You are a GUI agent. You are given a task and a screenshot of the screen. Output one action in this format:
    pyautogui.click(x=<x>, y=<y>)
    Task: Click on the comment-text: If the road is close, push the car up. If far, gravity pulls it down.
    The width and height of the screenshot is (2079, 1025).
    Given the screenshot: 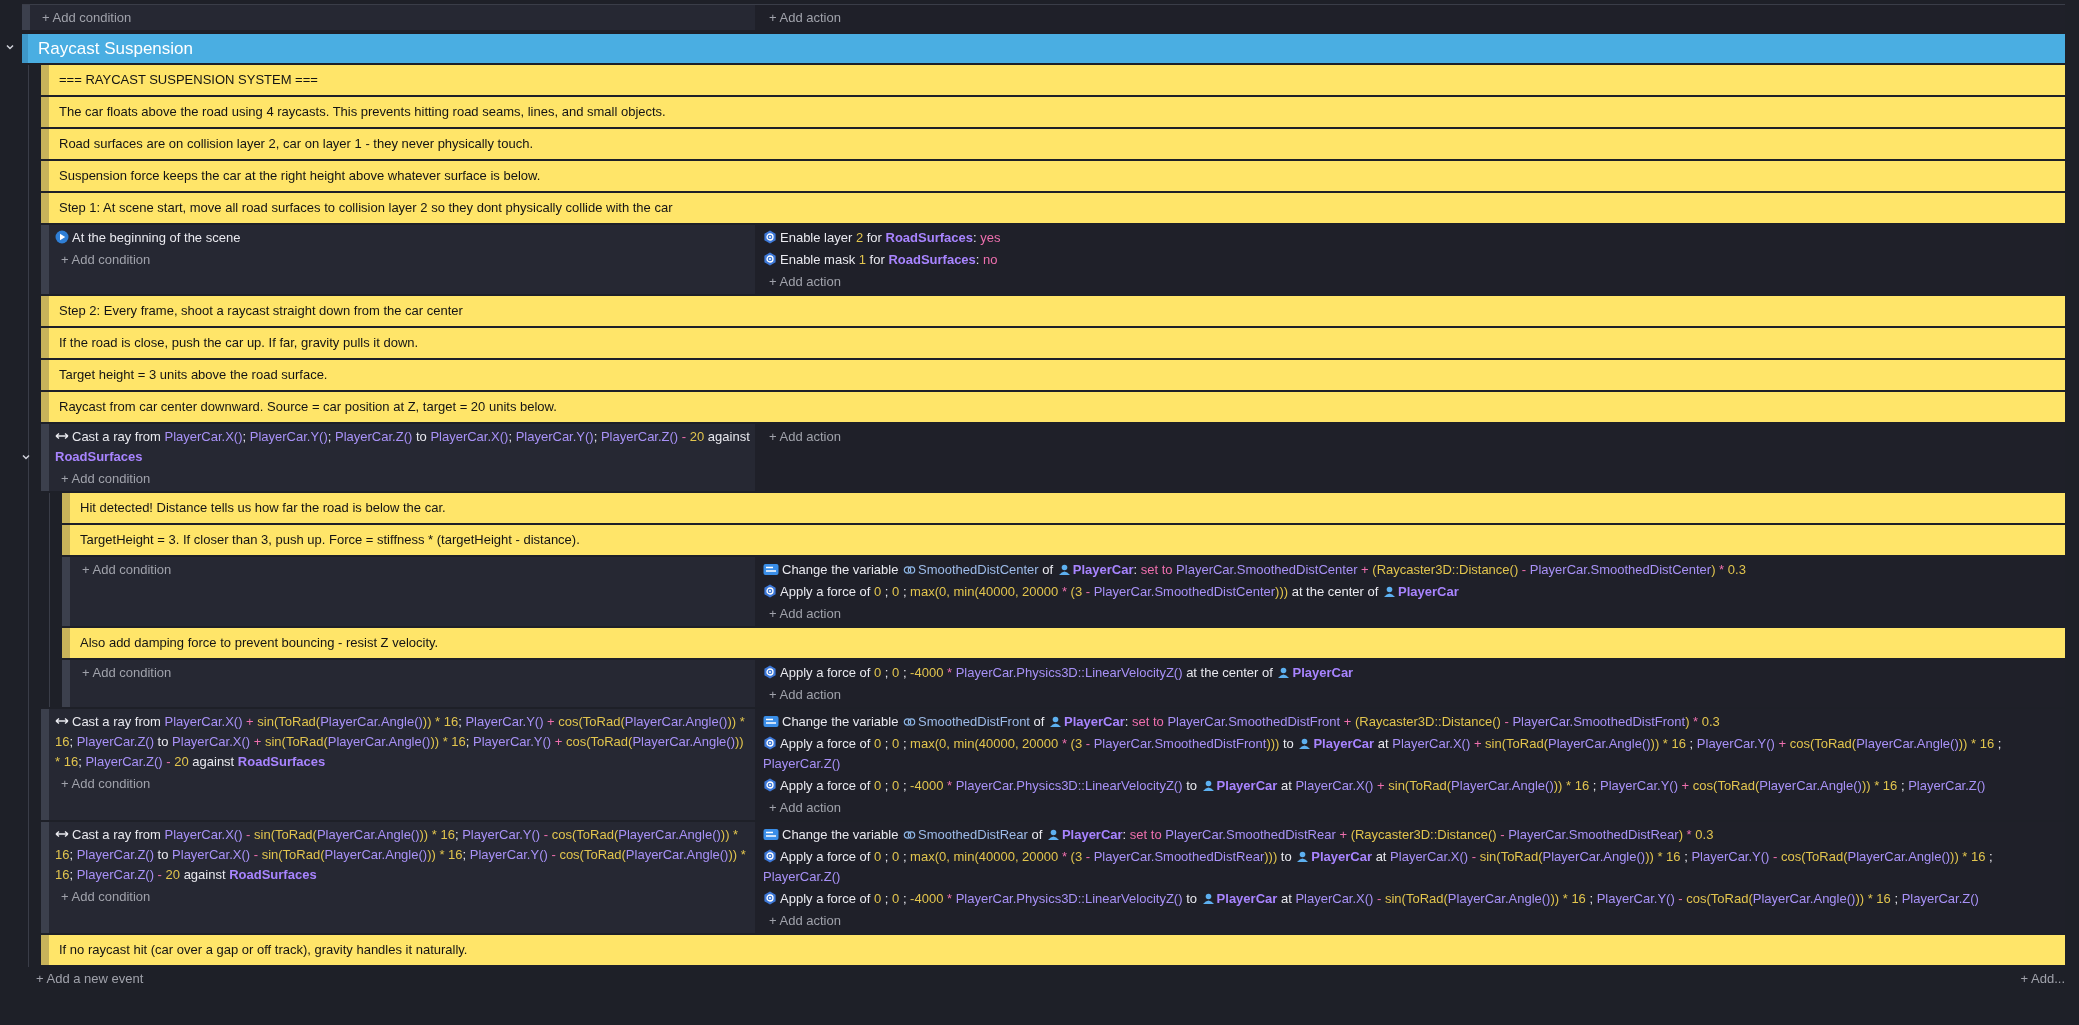 What is the action you would take?
    pyautogui.click(x=239, y=342)
    